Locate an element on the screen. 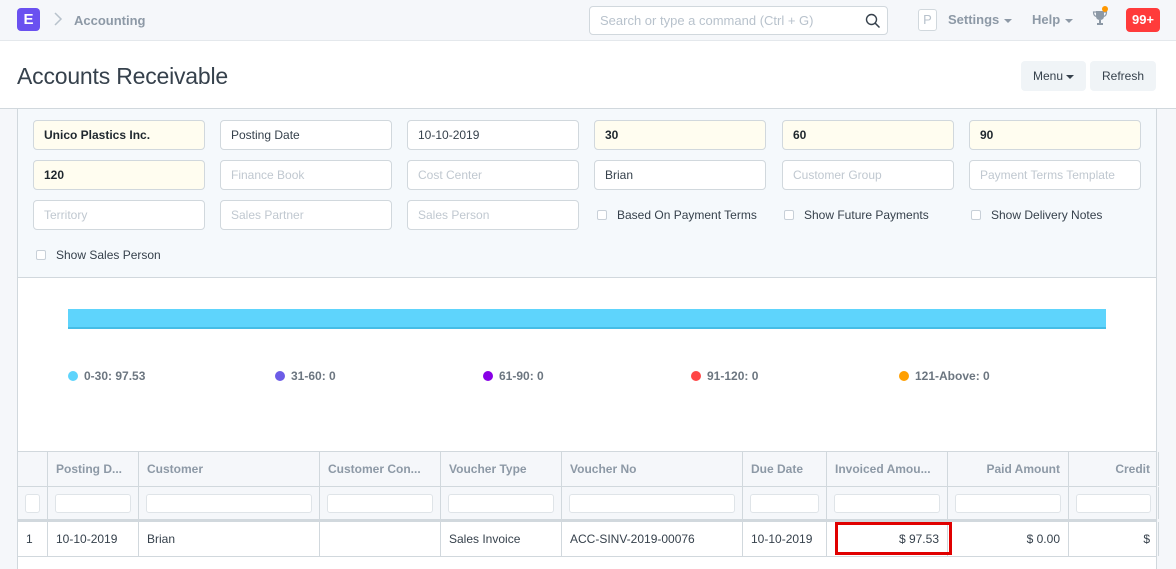 This screenshot has height=569, width=1176. show-sales-person-checkbox: Show Sales Person is located at coordinates (98, 255).